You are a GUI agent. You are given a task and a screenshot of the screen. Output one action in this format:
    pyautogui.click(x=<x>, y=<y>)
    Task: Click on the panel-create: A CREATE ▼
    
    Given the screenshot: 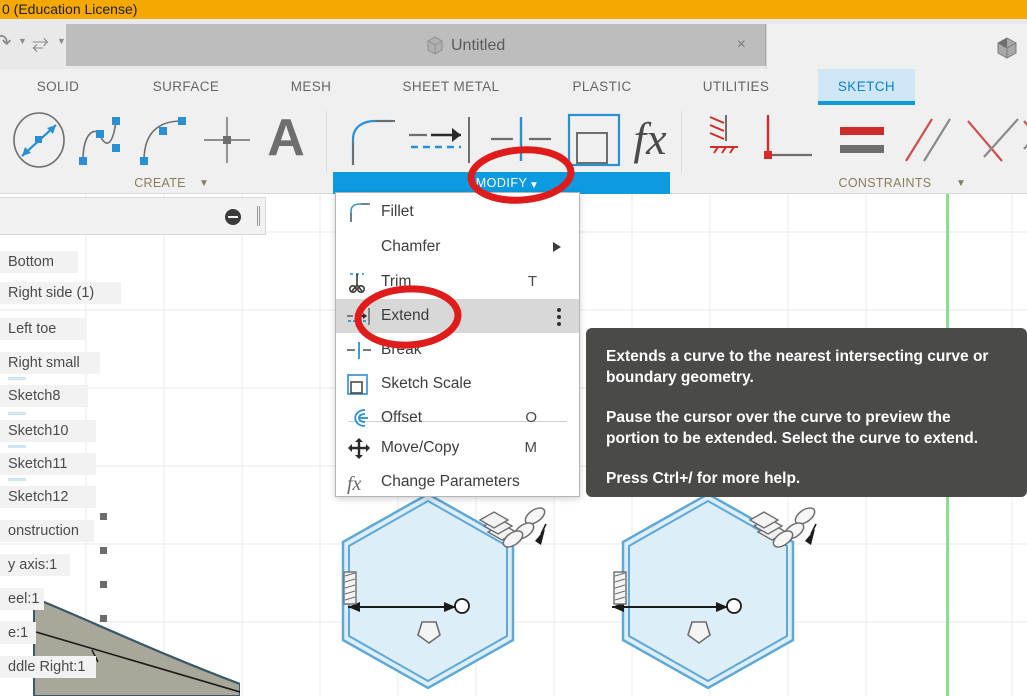 What is the action you would take?
    pyautogui.click(x=160, y=149)
    